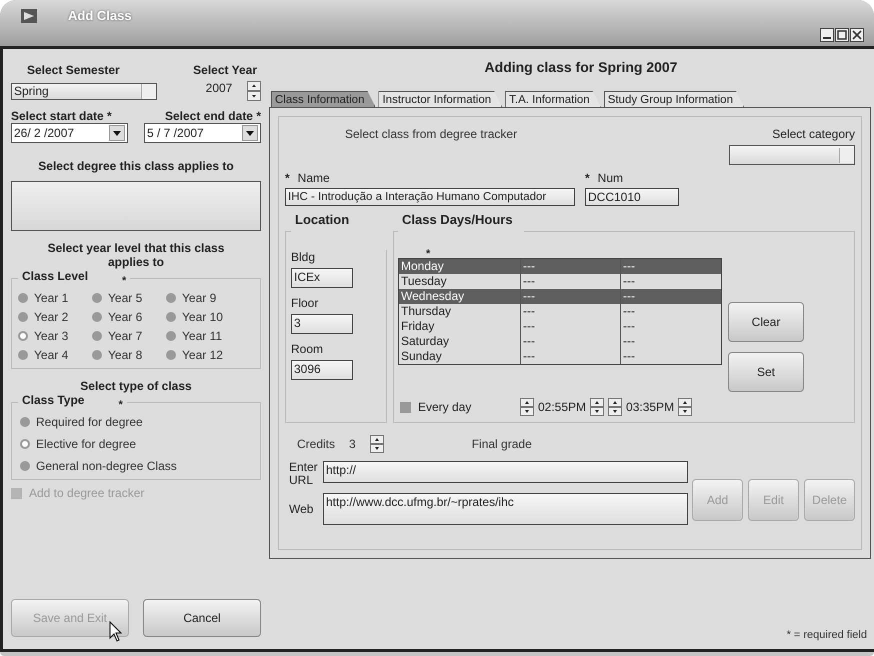  I want to click on year-radio: Year 1, so click(55, 298).